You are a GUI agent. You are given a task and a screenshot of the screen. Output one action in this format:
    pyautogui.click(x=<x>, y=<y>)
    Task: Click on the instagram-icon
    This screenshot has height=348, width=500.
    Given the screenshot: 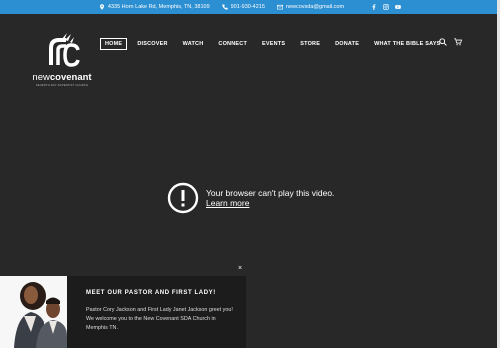 What is the action you would take?
    pyautogui.click(x=386, y=7)
    